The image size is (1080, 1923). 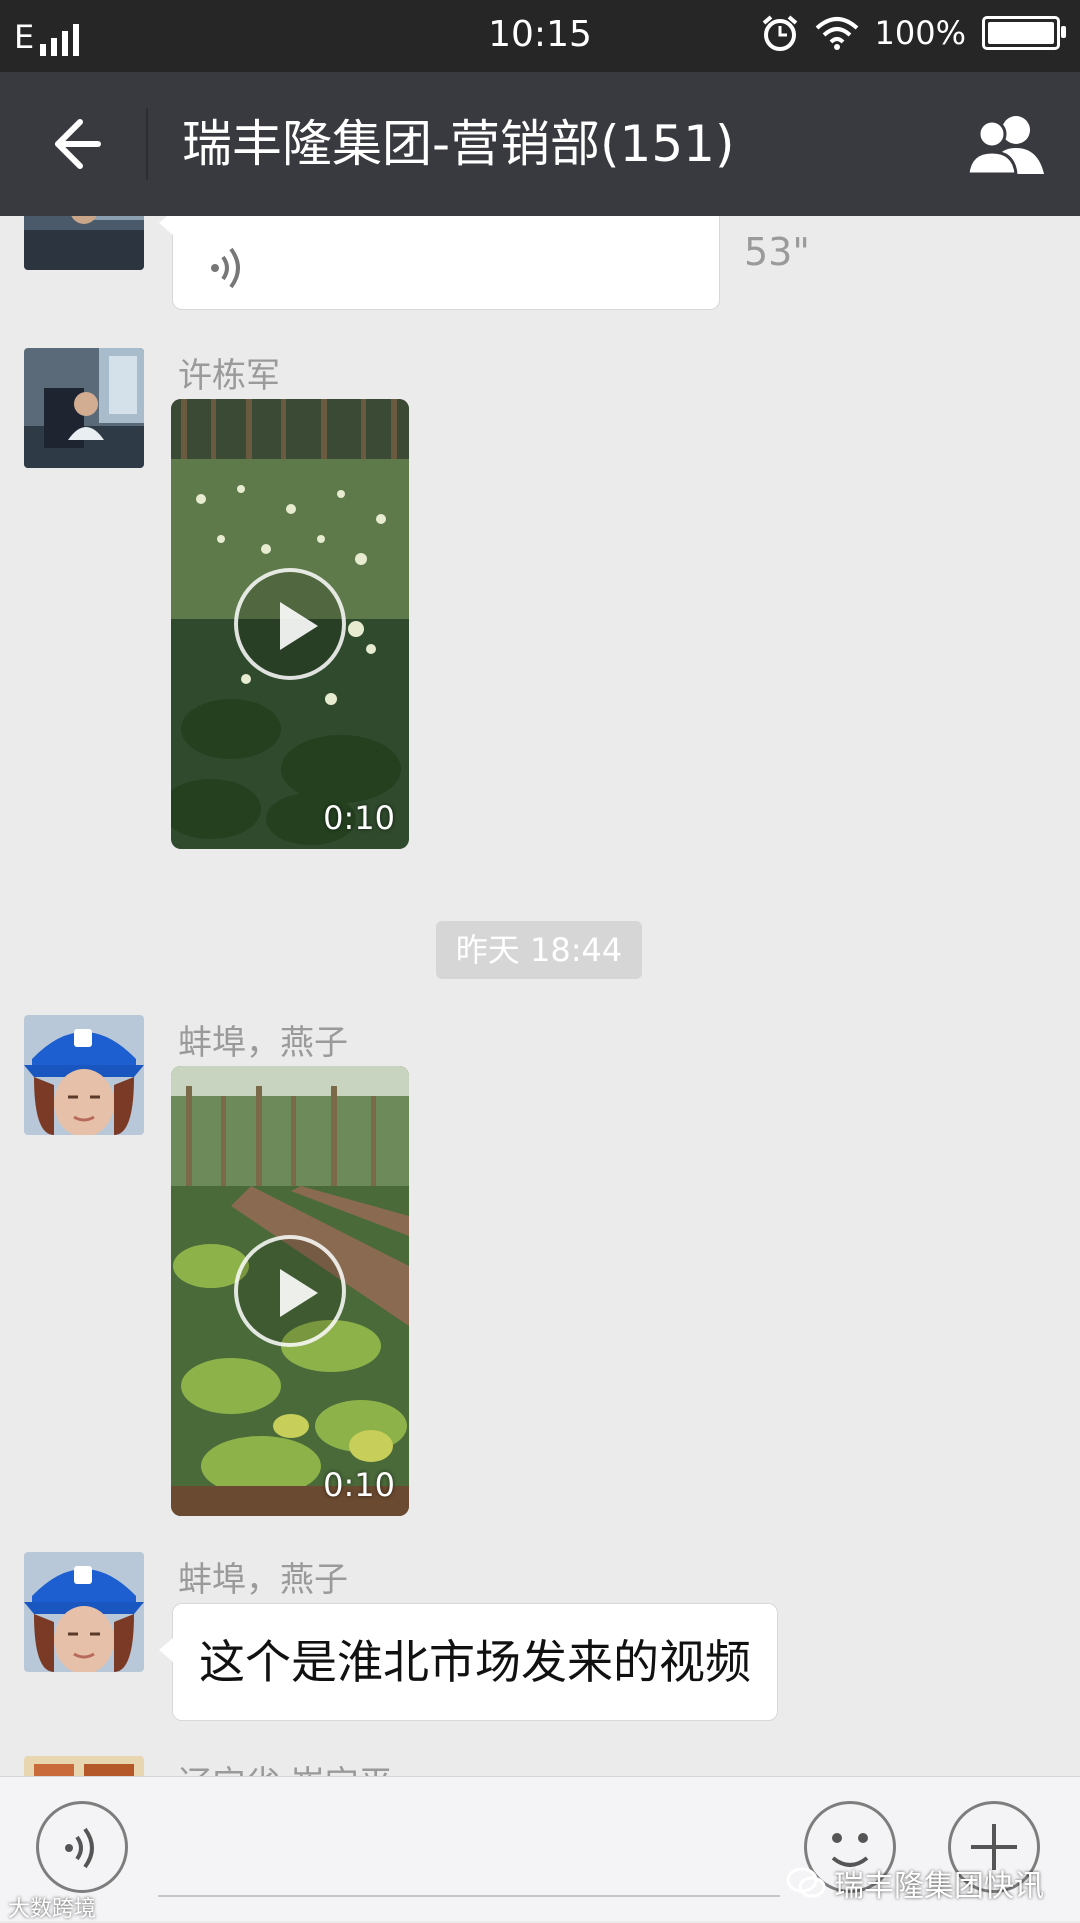 I want to click on wifi-icon, so click(x=836, y=33).